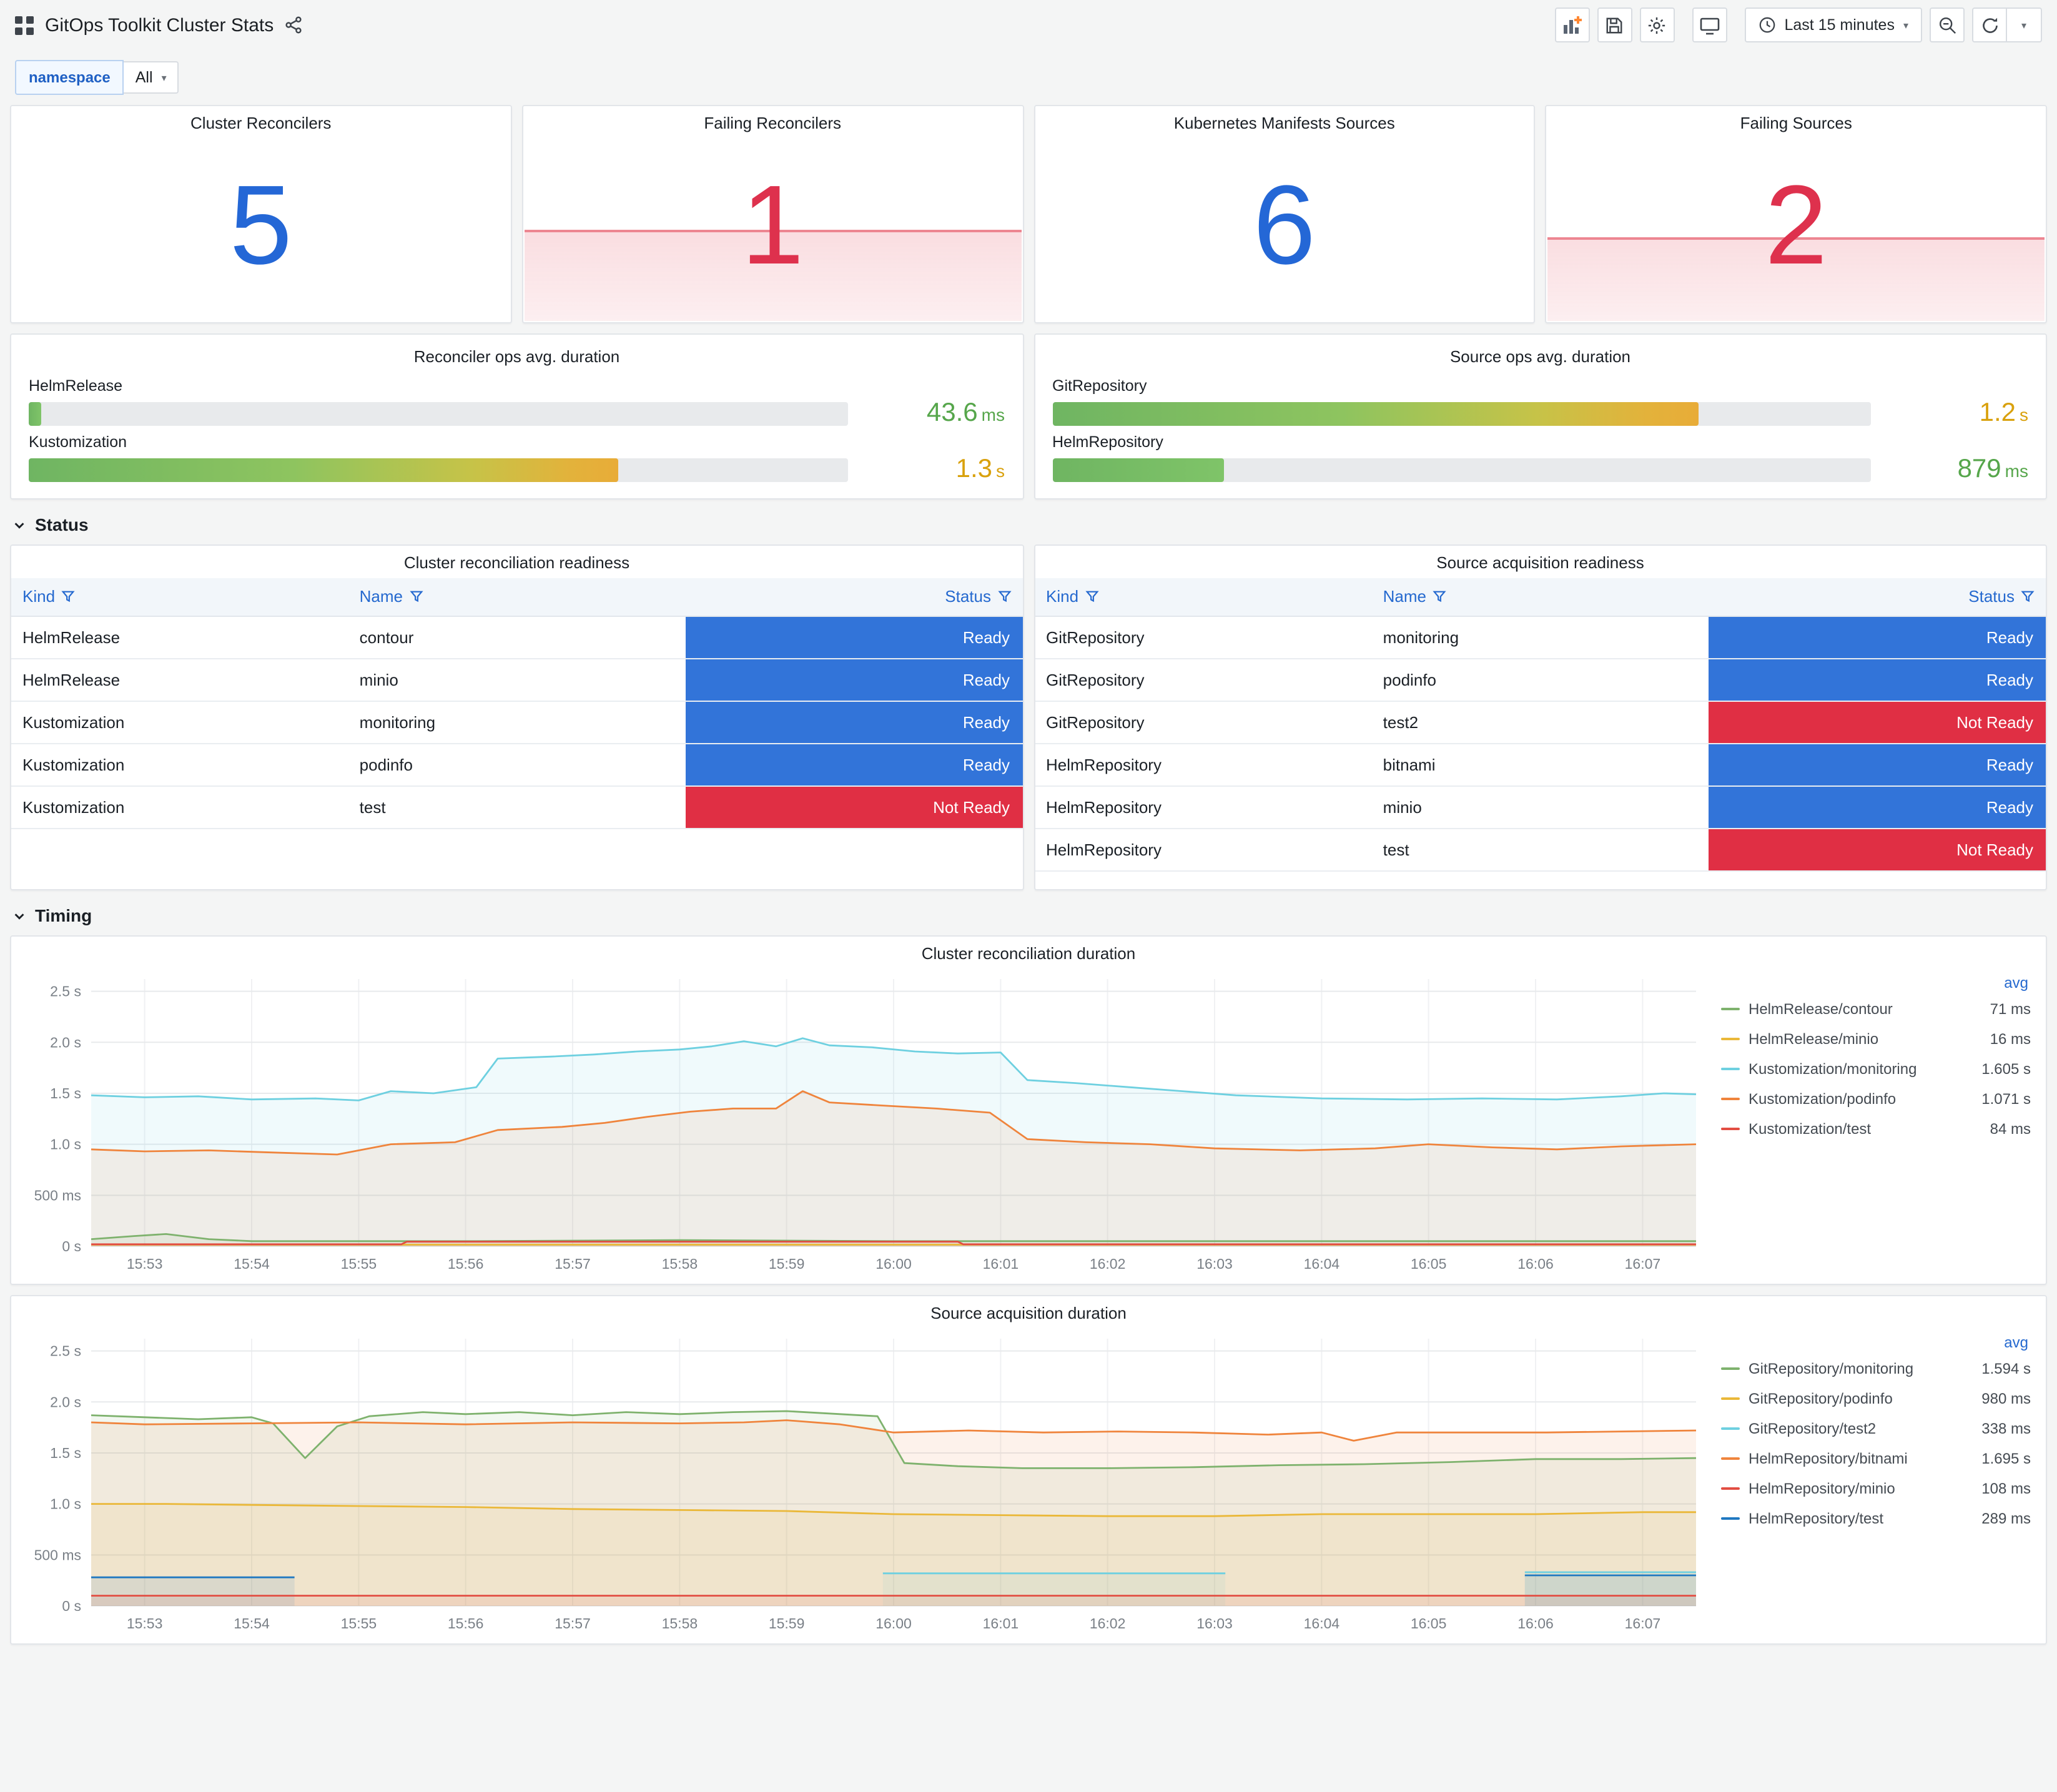  Describe the element at coordinates (1876, 1459) in the screenshot. I see `legend-item: HelmRepository/bitnami 1.695 s` at that location.